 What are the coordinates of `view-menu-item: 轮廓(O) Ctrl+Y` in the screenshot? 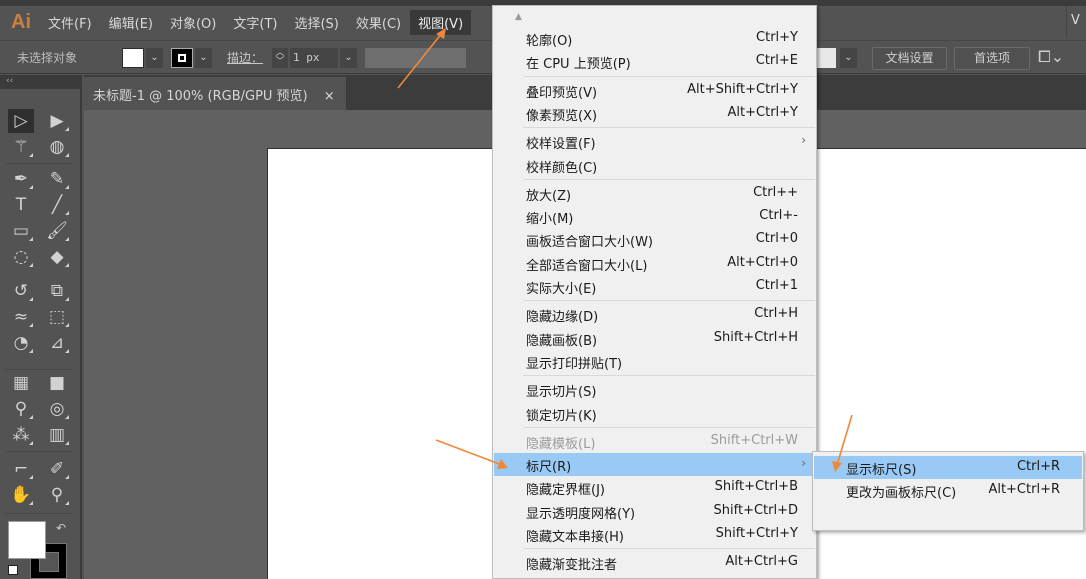 It's located at (655, 38).